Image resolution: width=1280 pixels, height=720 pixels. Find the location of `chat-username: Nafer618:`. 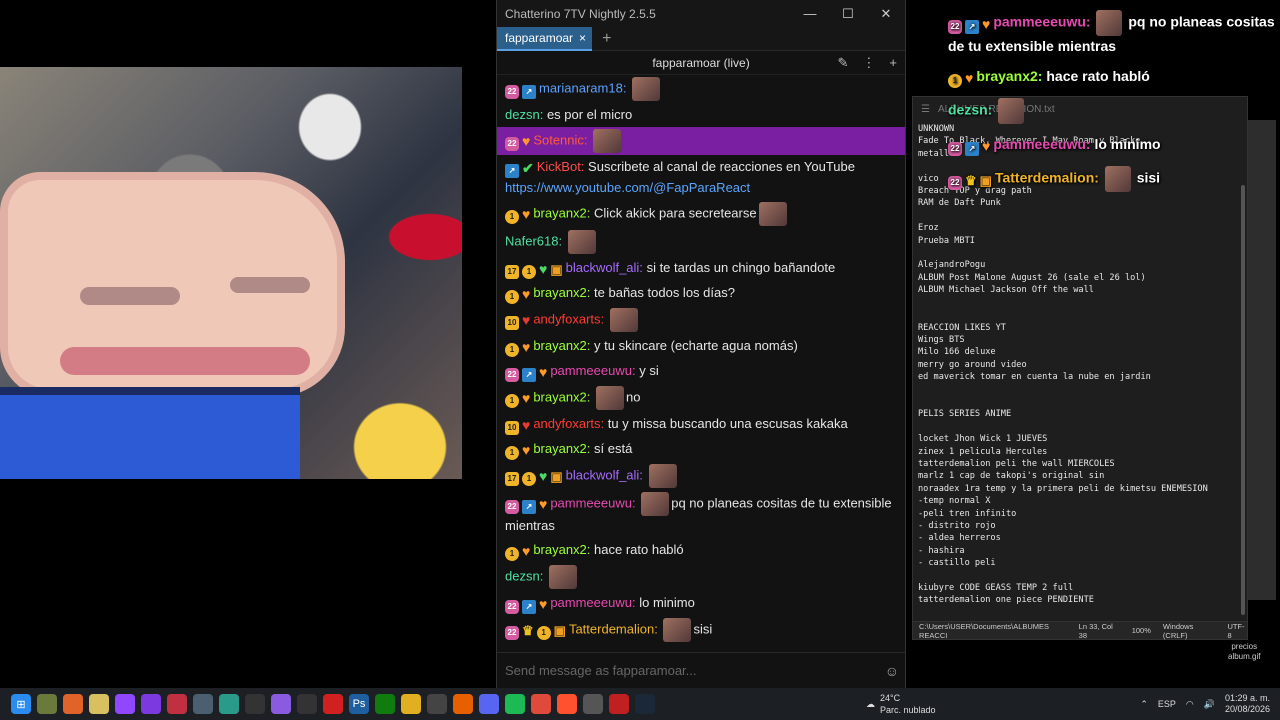

chat-username: Nafer618: is located at coordinates (533, 240).